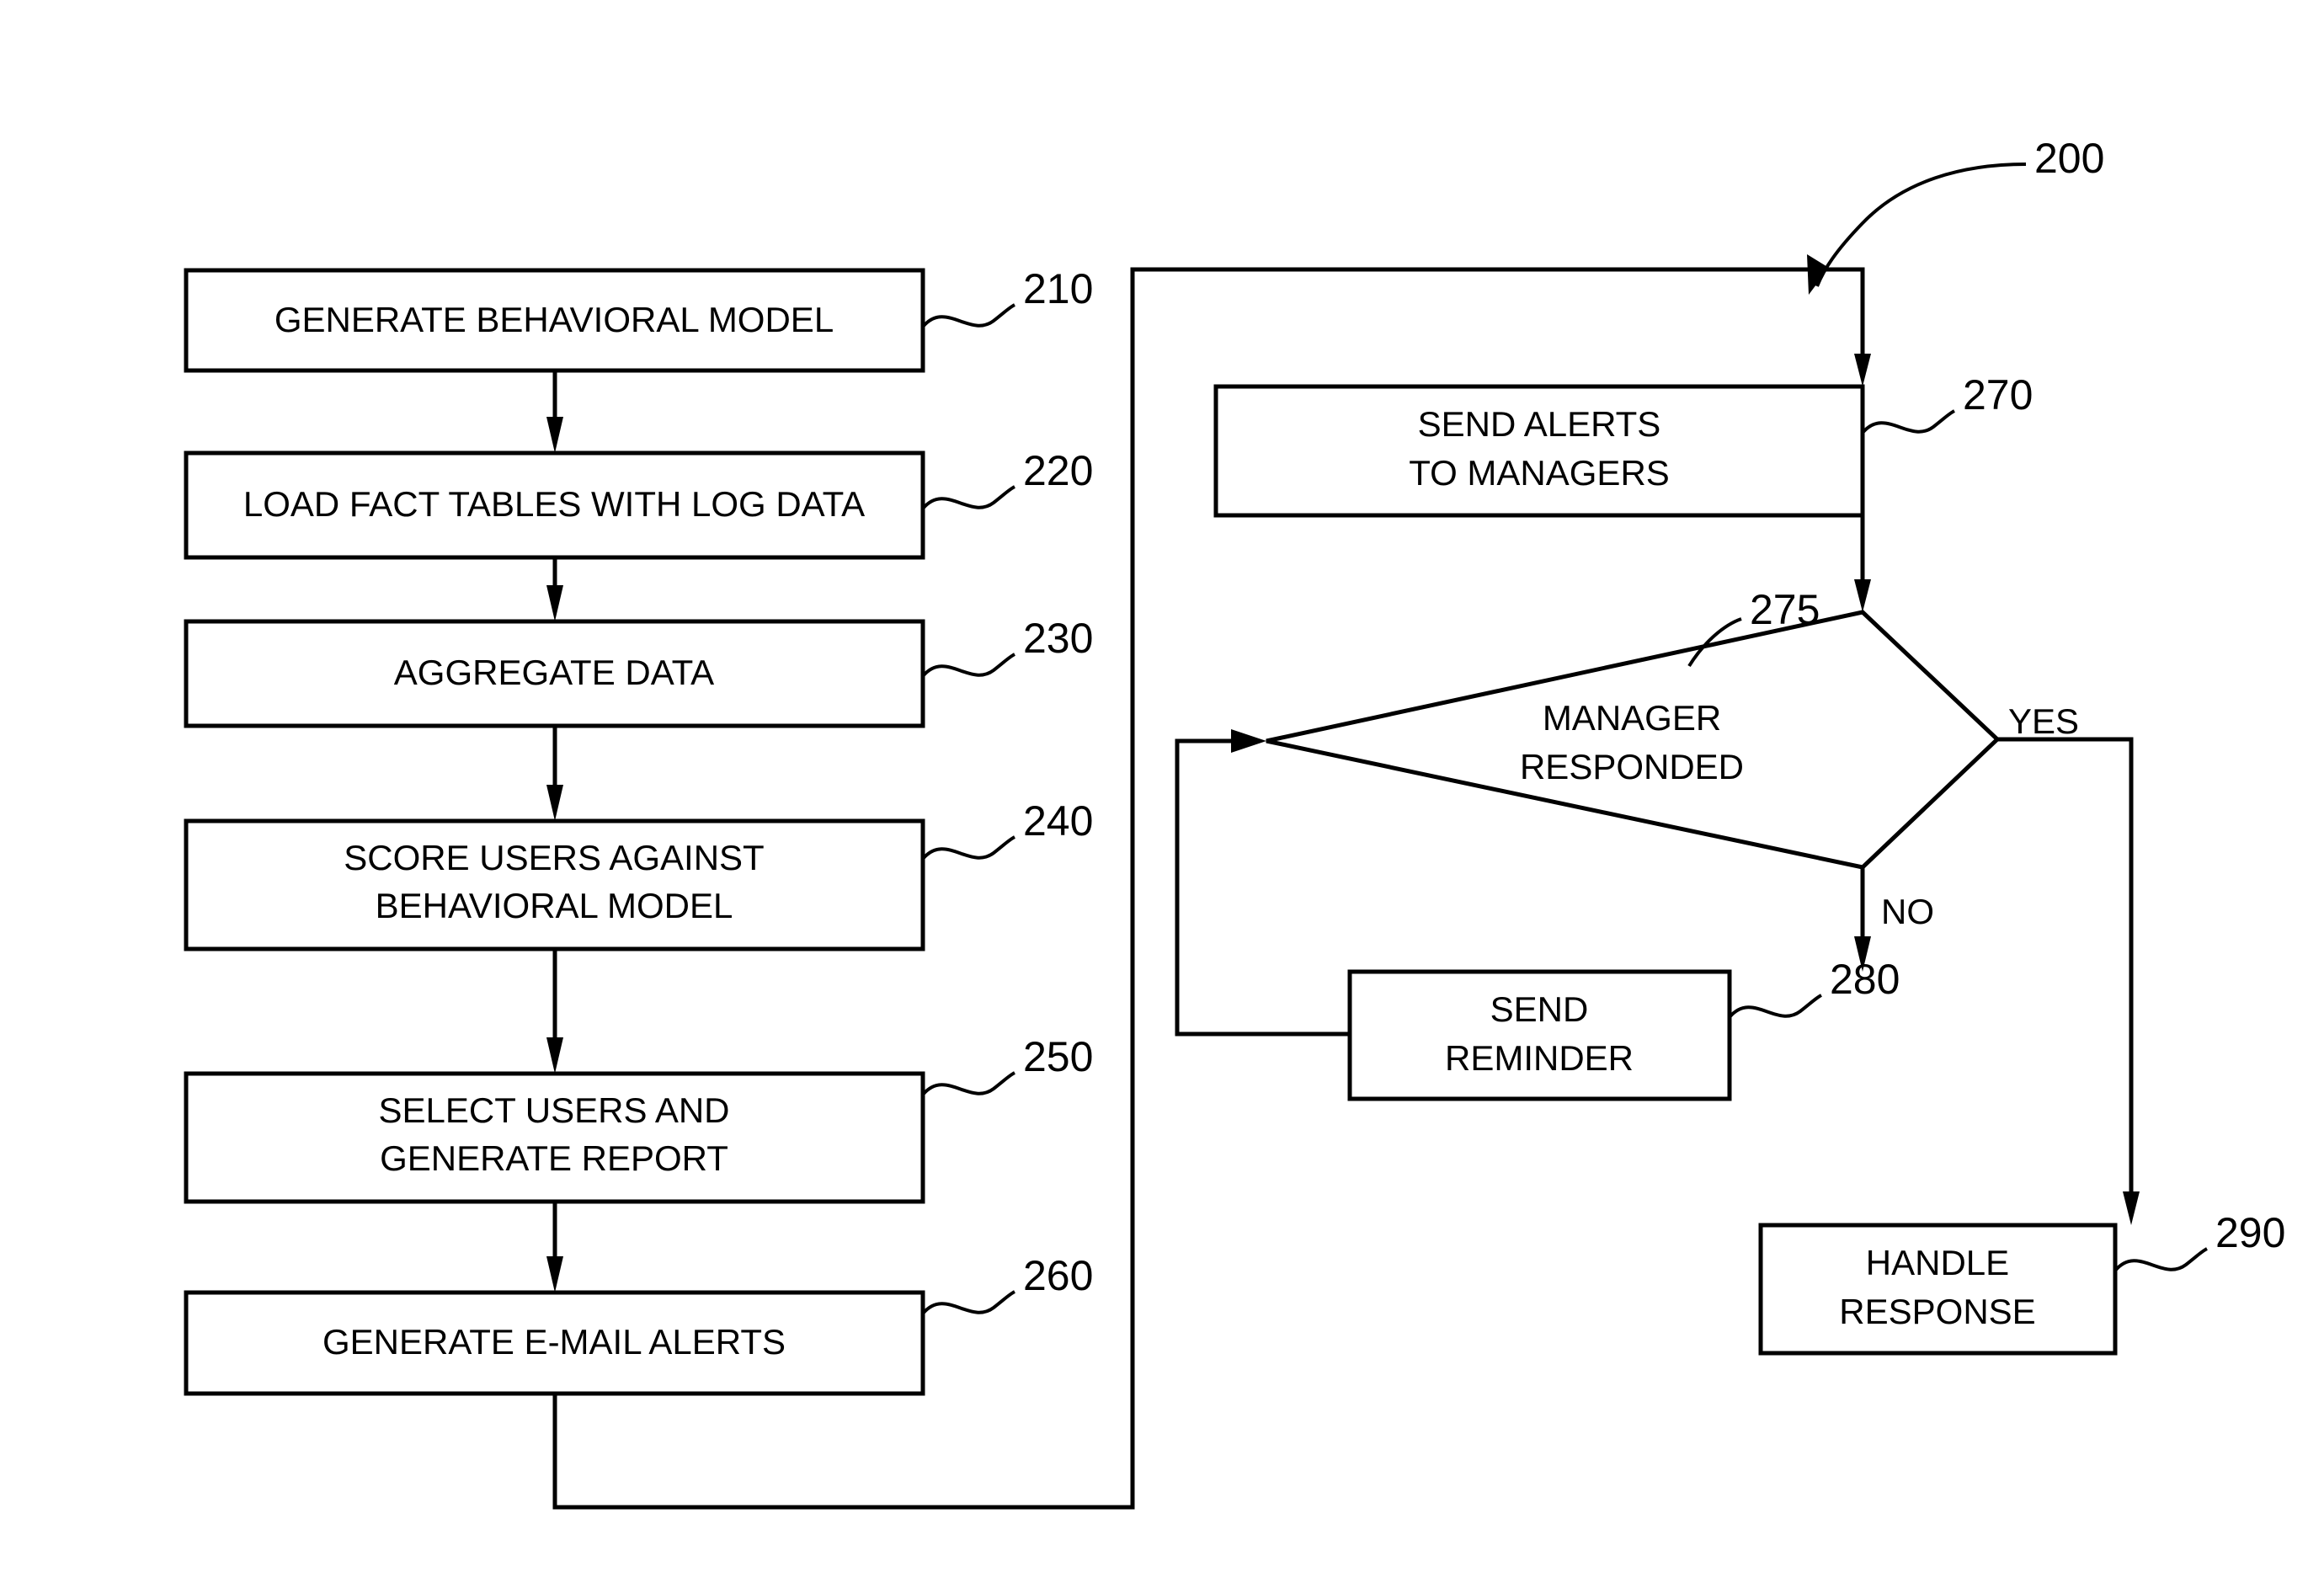 This screenshot has height=1583, width=2324. I want to click on node-250-label-line1: SELECT USERS AND, so click(553, 1110).